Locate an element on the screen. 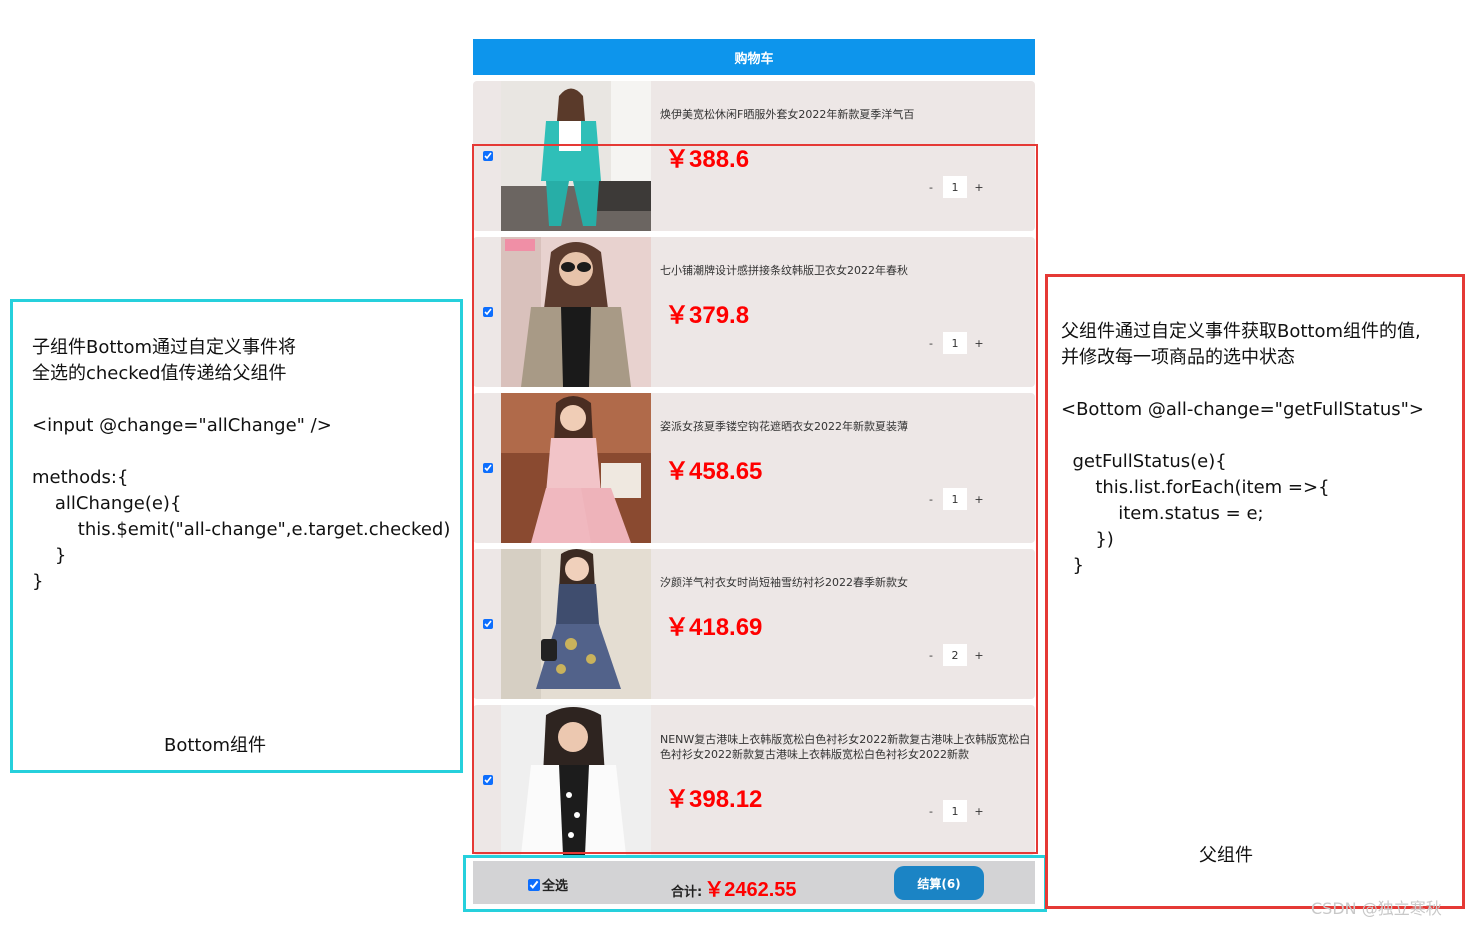 This screenshot has height=925, width=1477. cart-title: 购物车 is located at coordinates (754, 59).